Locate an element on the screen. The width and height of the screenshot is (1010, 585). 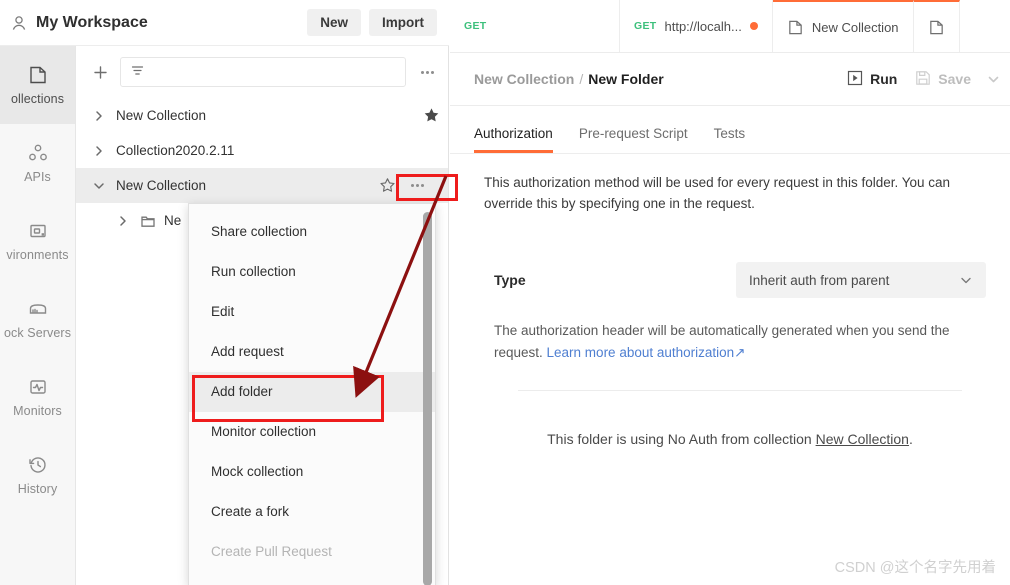
sidebar-item-apis-label: APIs is located at coordinates (37, 177).